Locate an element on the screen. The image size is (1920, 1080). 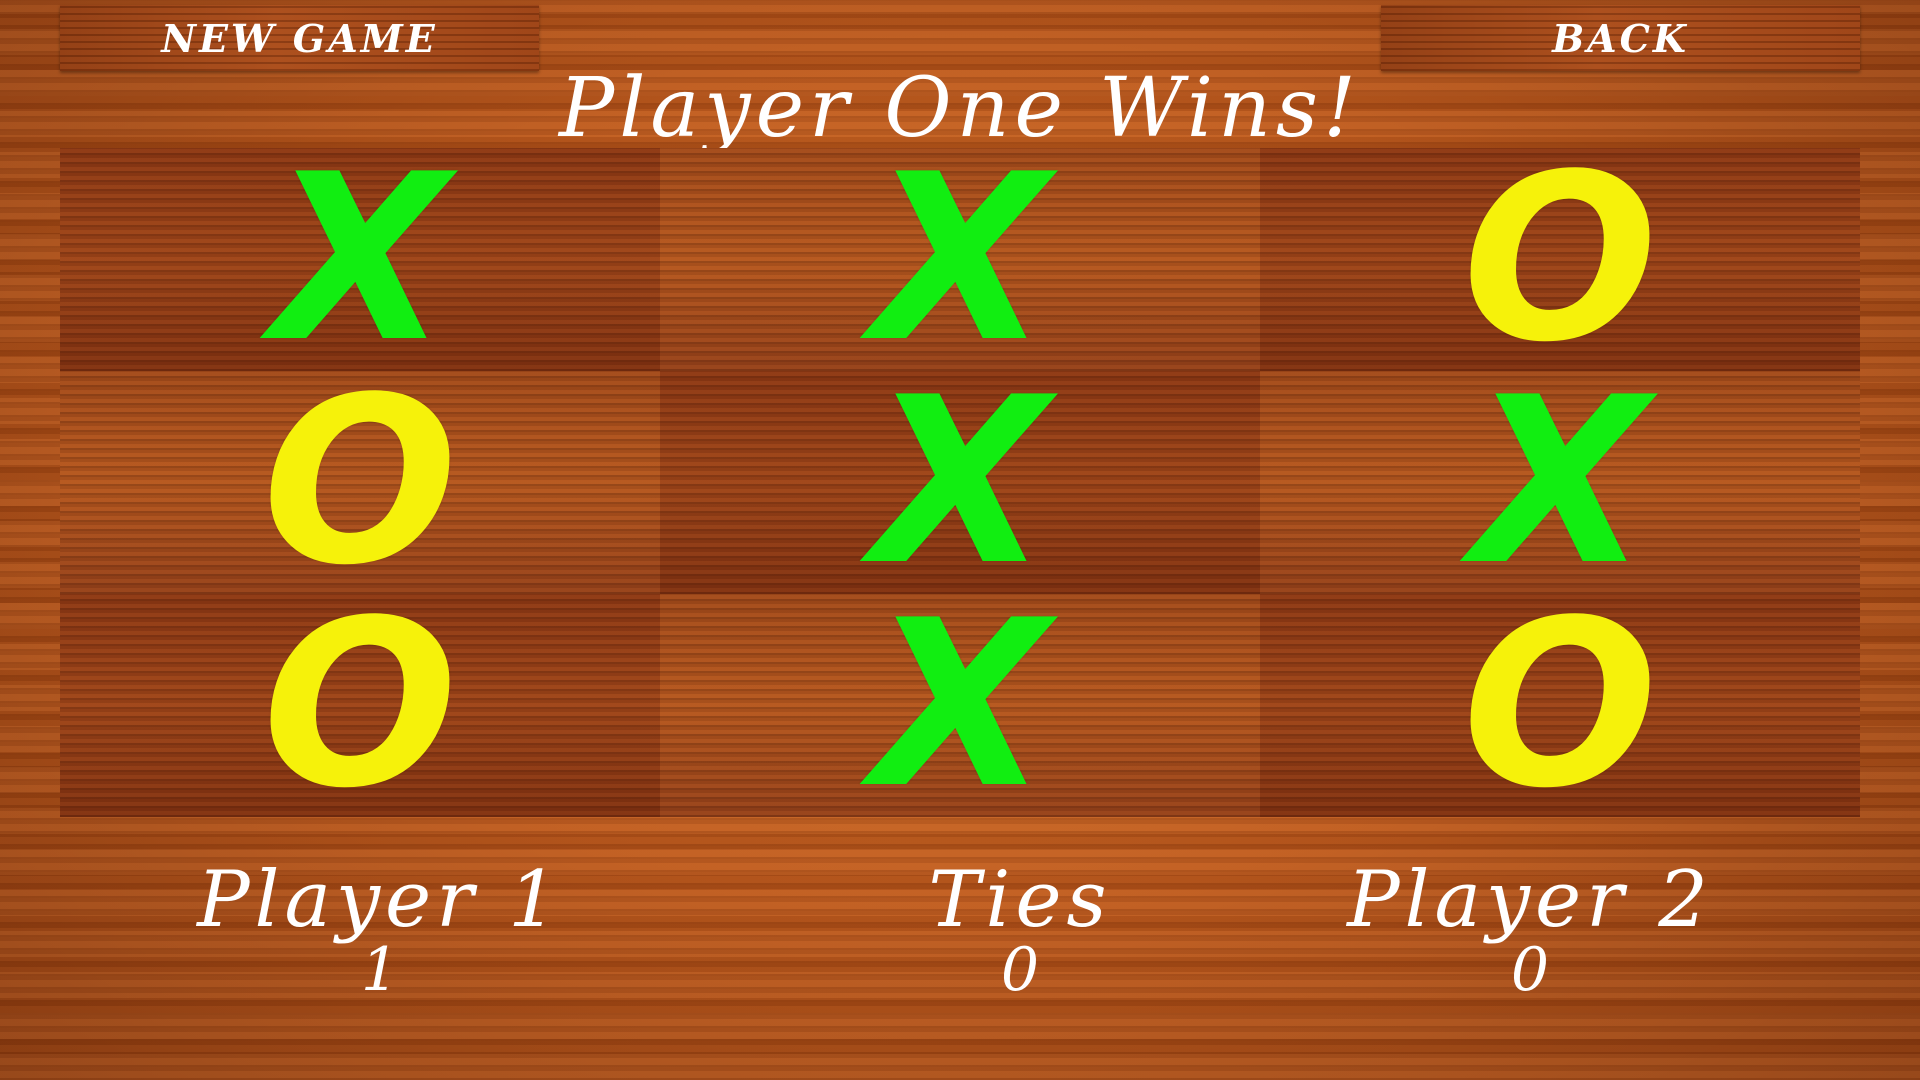
player1-score-value: 1 is located at coordinates (380, 969).